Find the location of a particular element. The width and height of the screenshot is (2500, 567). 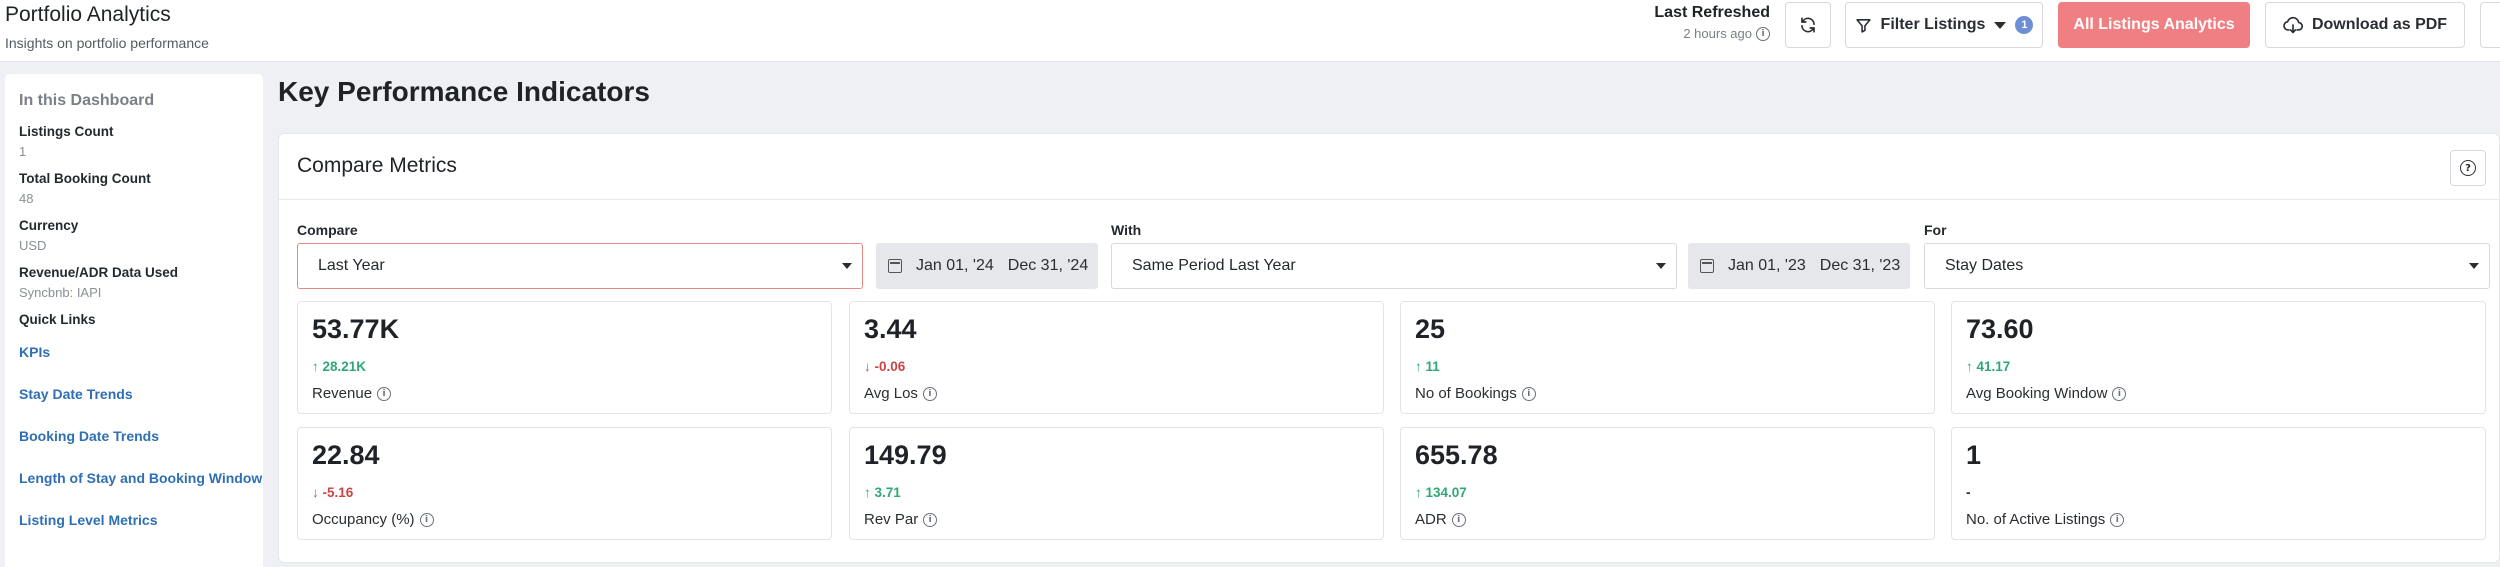

kpi-delta-value: 41.17 is located at coordinates (1993, 366).